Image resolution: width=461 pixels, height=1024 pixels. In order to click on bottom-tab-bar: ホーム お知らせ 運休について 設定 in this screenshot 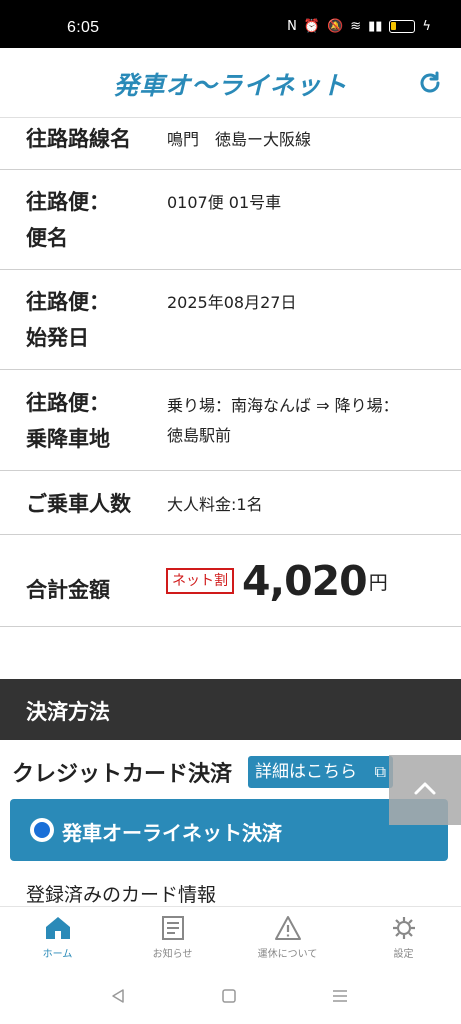, I will do `click(230, 938)`.